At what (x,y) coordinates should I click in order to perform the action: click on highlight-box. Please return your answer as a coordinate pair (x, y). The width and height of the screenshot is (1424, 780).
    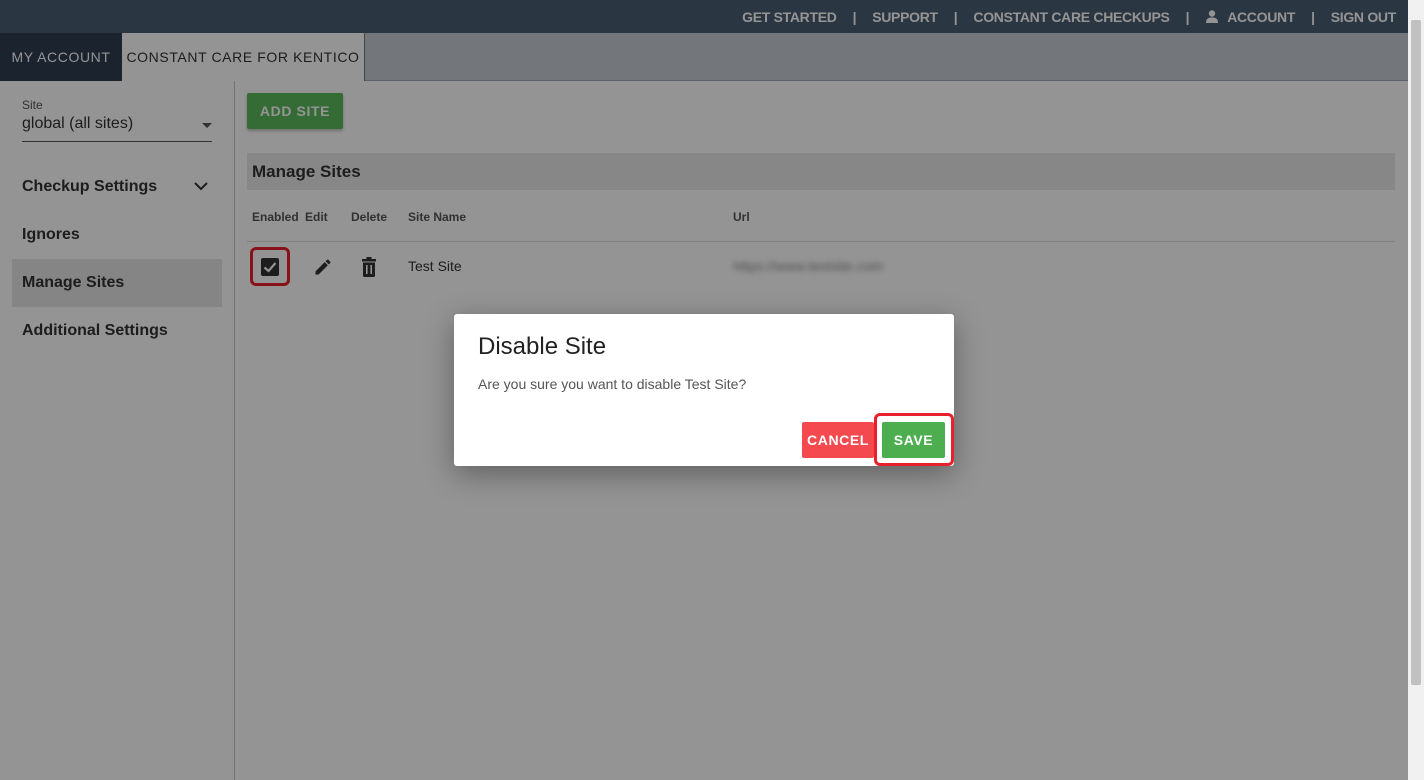
    Looking at the image, I should click on (914, 439).